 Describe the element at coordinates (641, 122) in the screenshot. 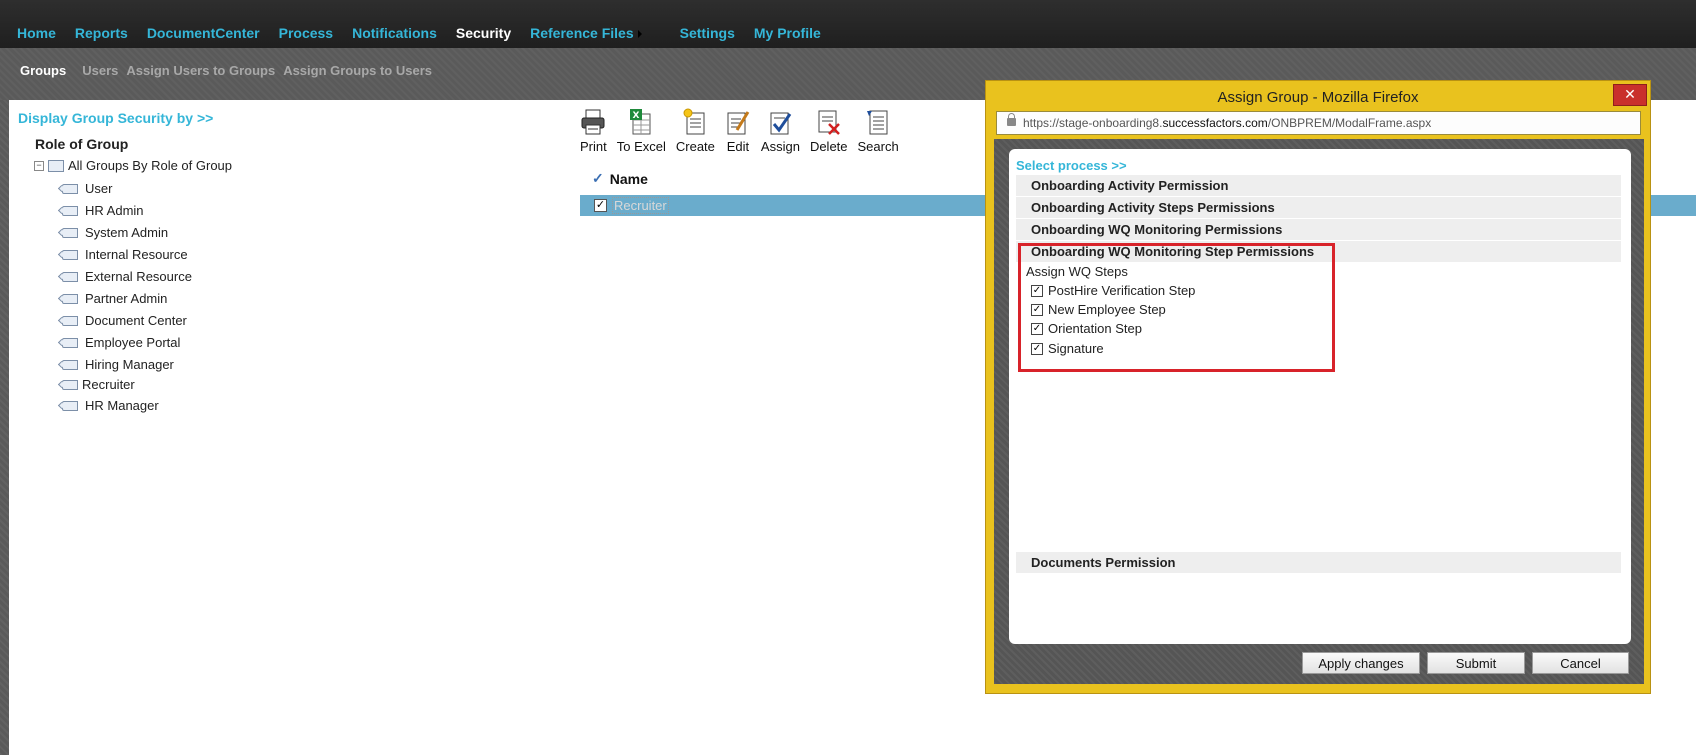

I see `excel-icon: X` at that location.